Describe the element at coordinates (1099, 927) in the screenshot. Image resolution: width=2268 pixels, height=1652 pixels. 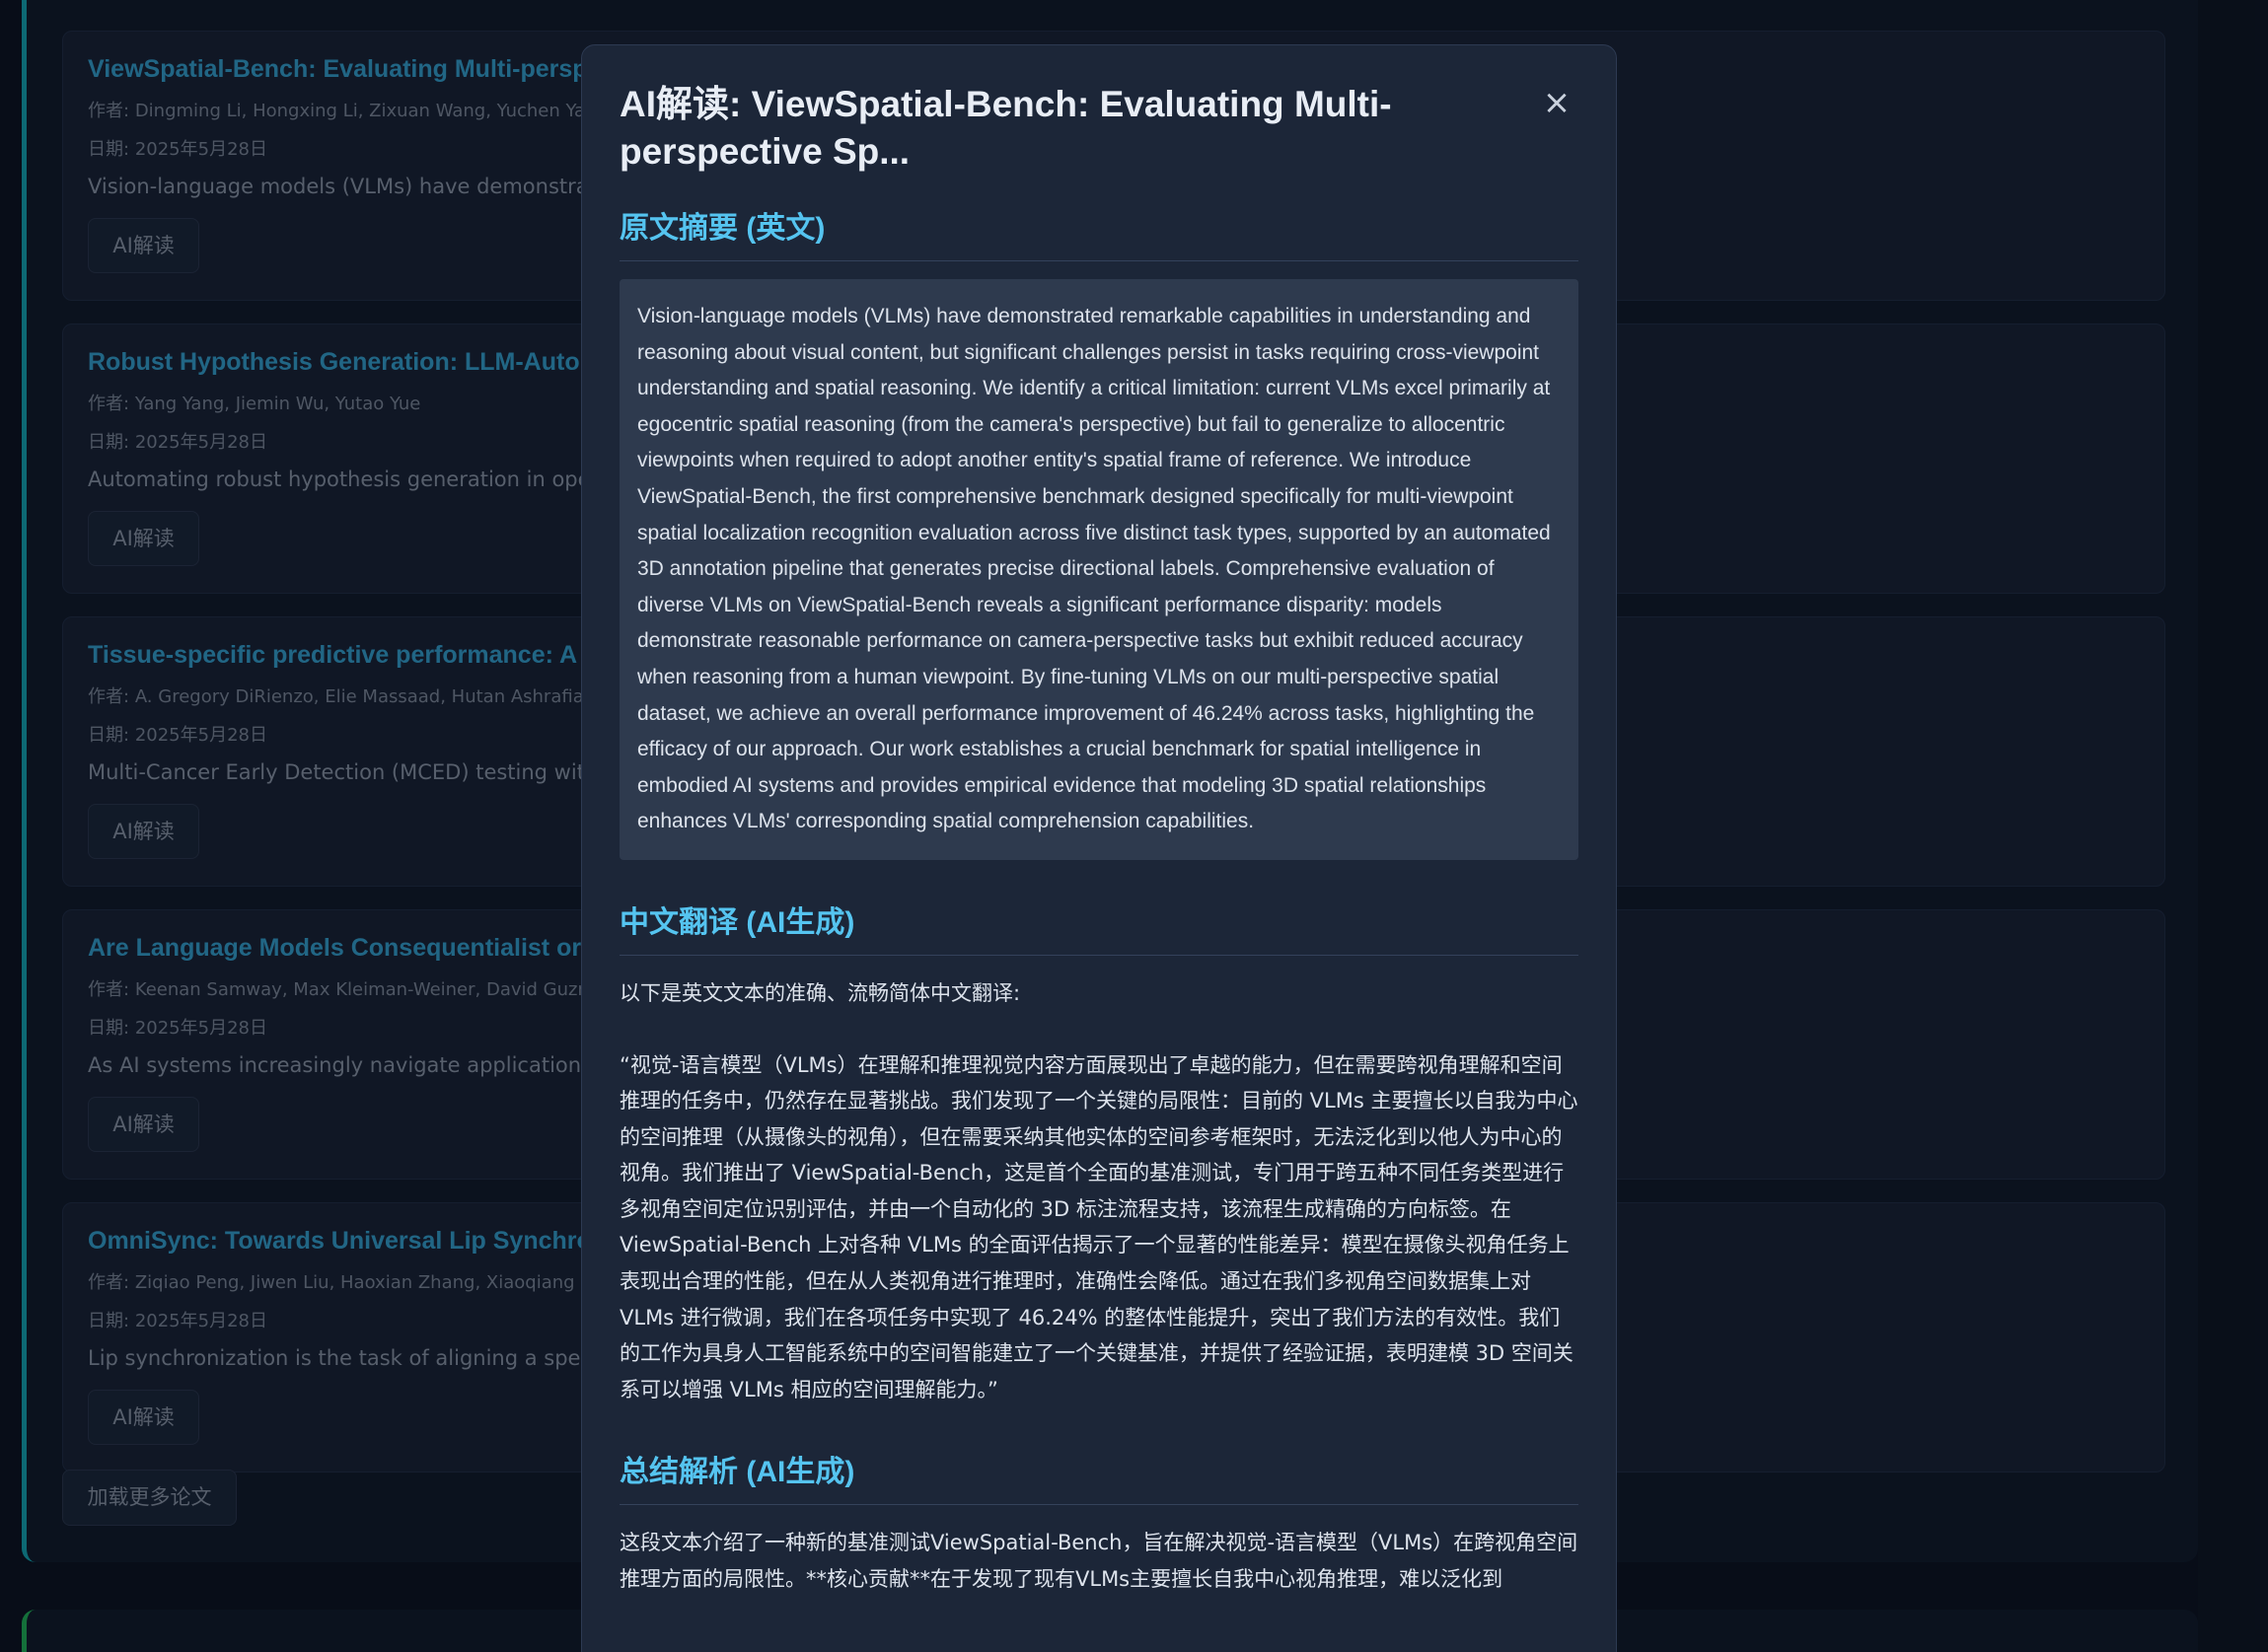
I see `translation-heading: 中文翻译 (AI生成)` at that location.